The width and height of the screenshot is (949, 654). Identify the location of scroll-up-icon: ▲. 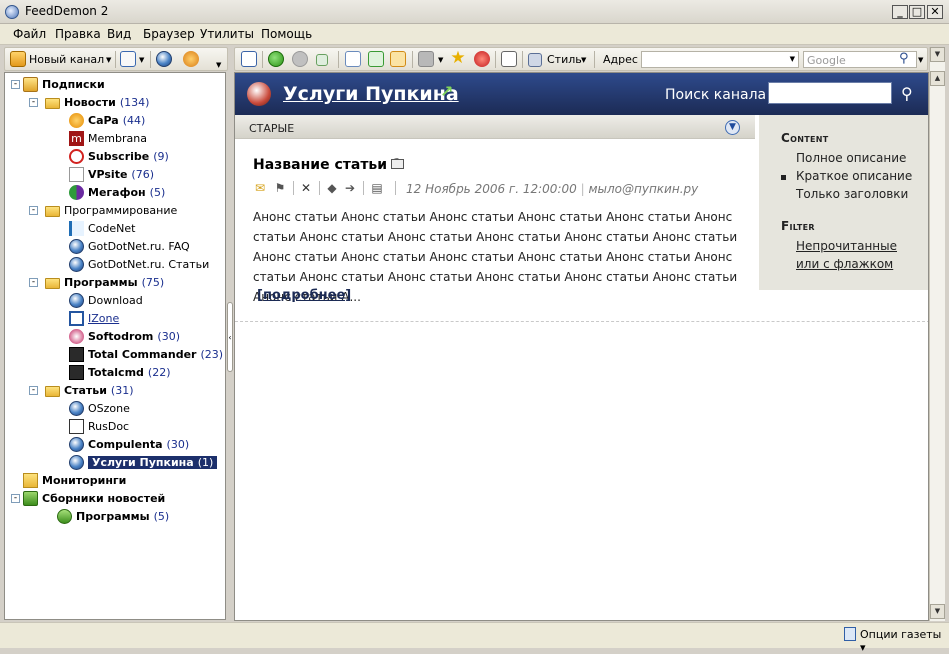
(937, 78).